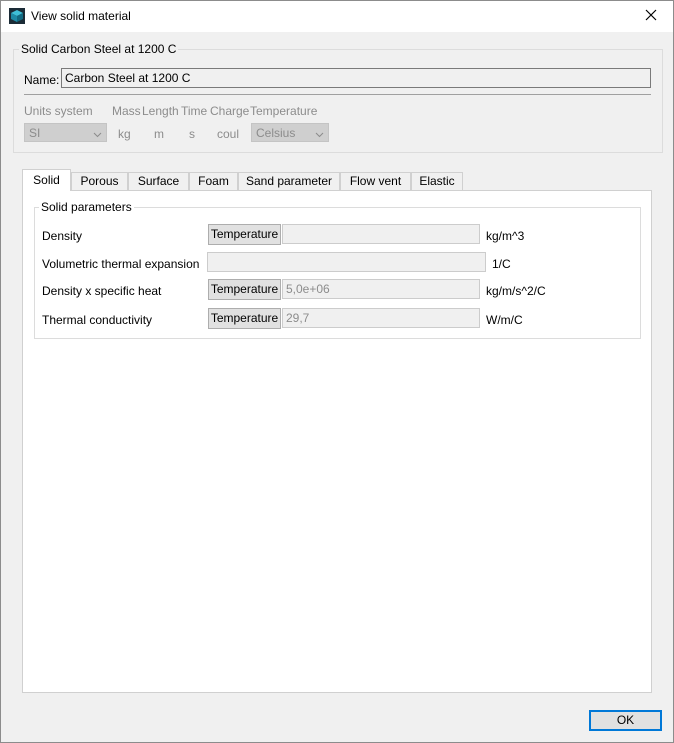 This screenshot has width=674, height=743. I want to click on tab-elastic: Elastic, so click(437, 181).